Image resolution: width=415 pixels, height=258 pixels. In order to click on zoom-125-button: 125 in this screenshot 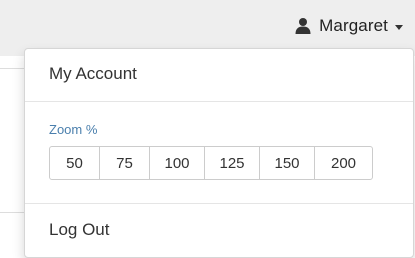, I will do `click(232, 163)`.